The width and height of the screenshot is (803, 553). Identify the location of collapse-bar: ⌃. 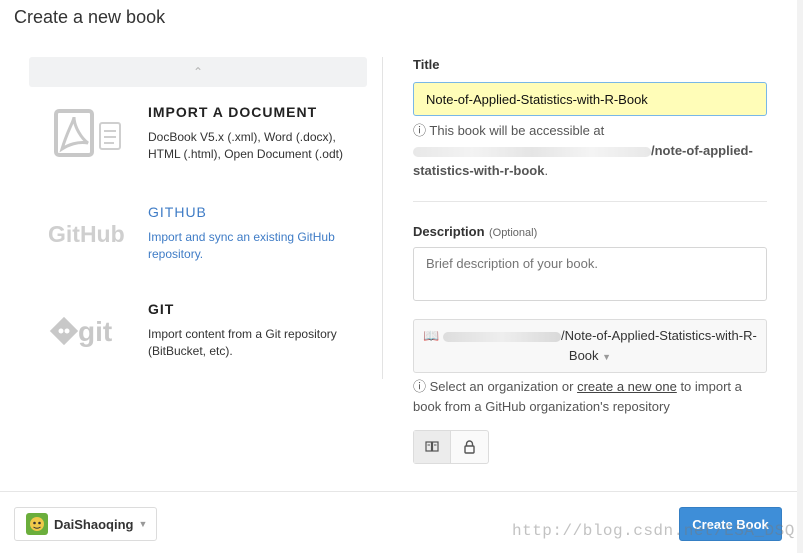
(198, 72).